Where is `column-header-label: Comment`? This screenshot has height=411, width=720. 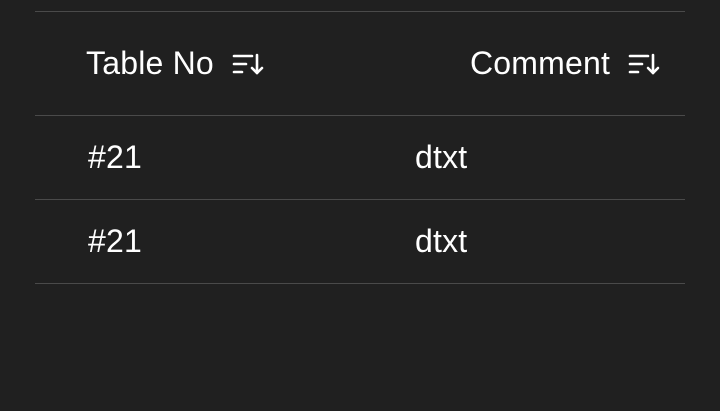 column-header-label: Comment is located at coordinates (540, 63).